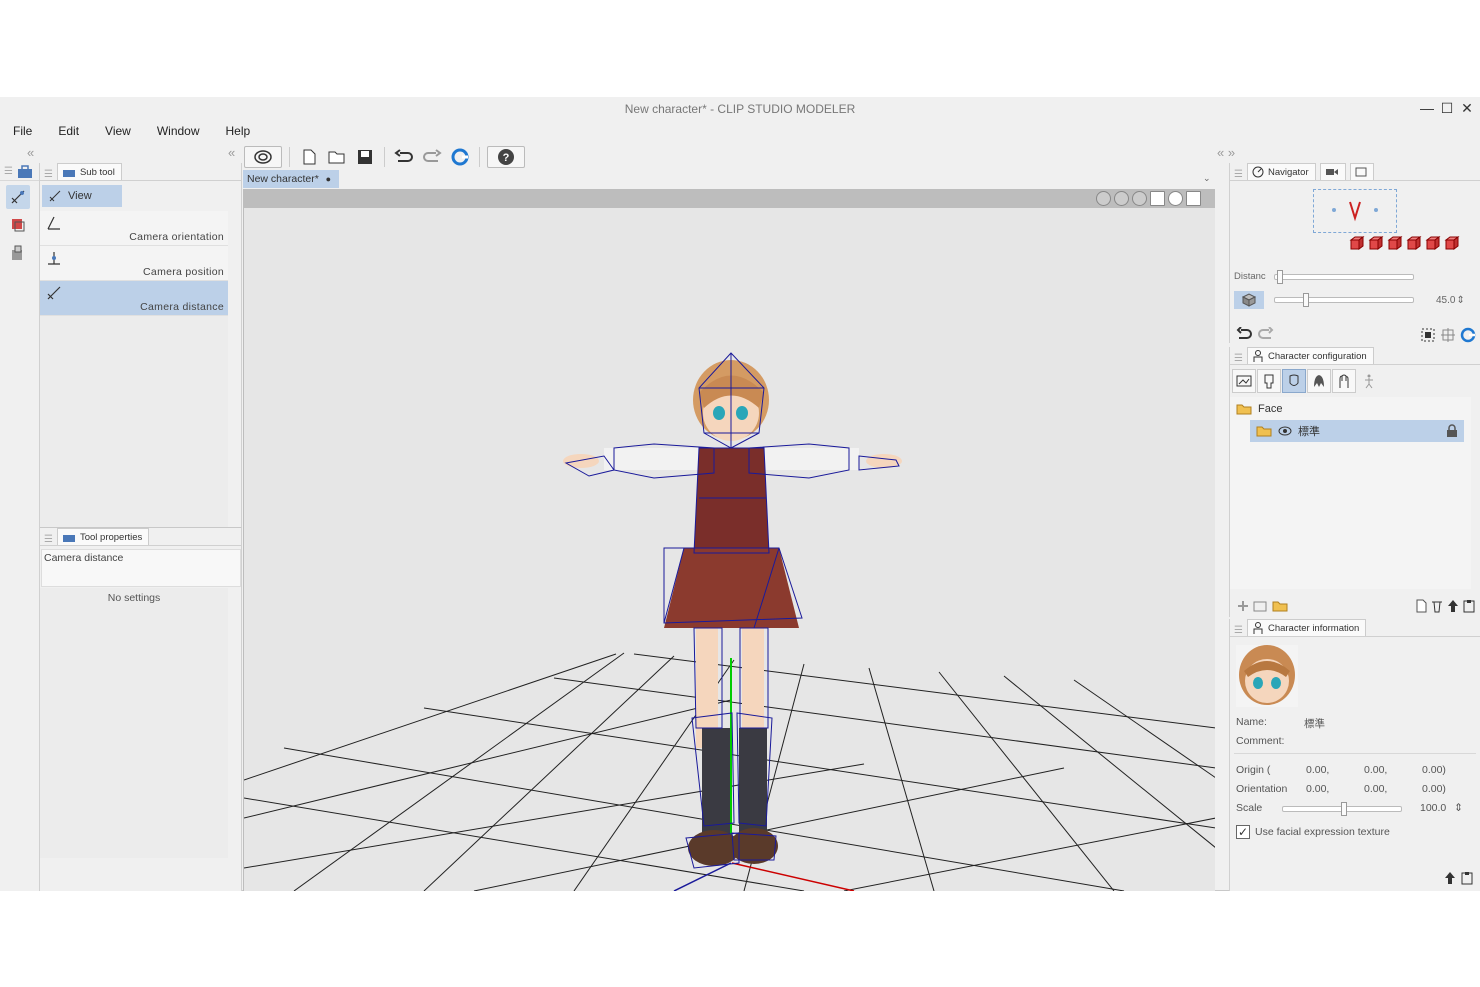  I want to click on collapse-left-panels-button: «, so click(231, 152).